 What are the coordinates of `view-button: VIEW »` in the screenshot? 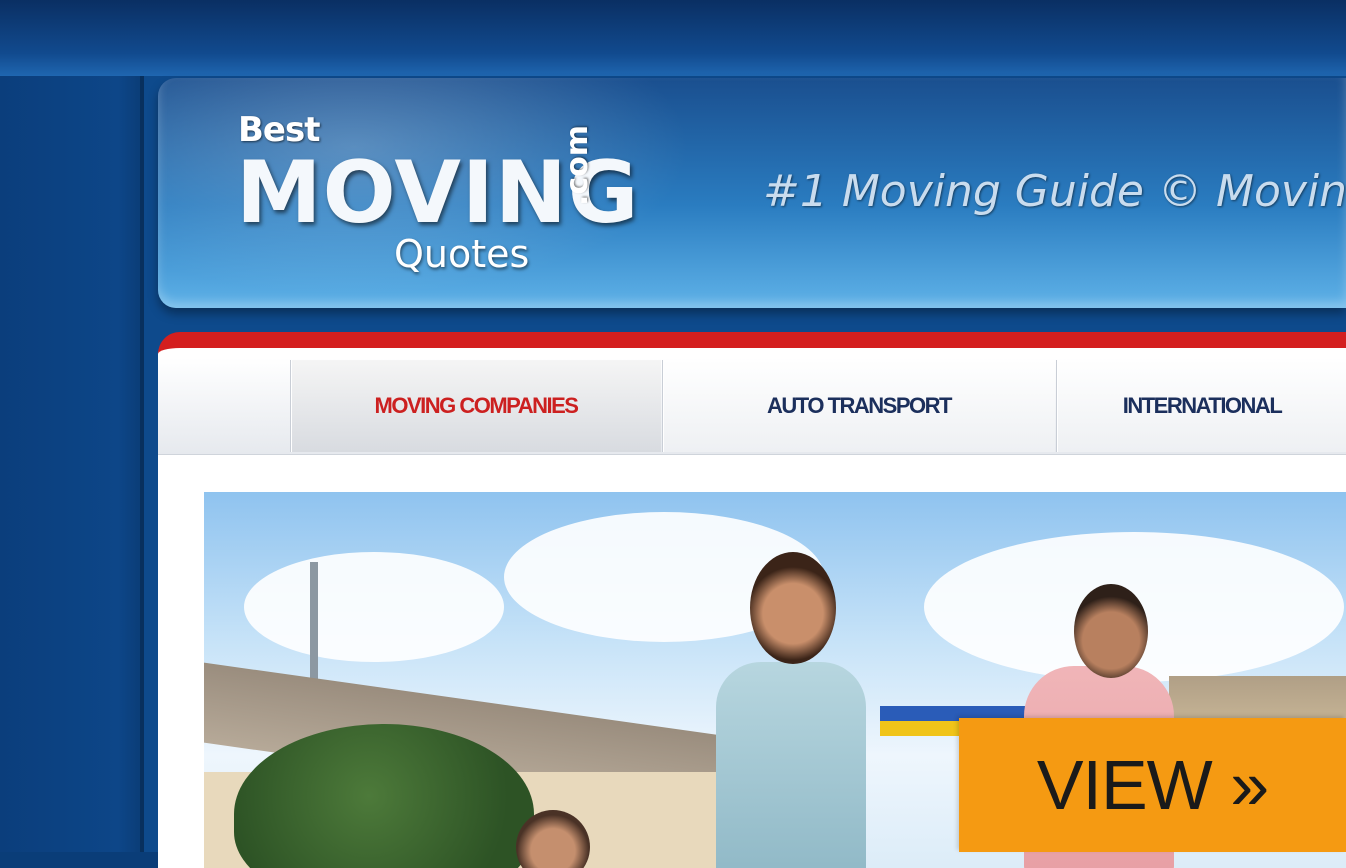 It's located at (1152, 785).